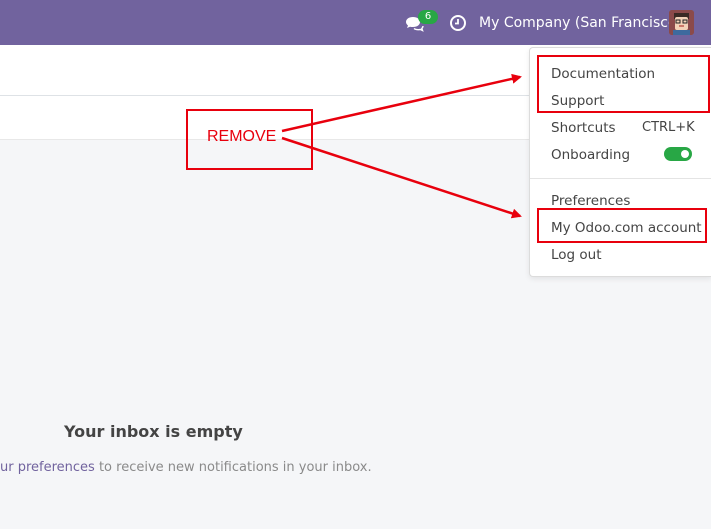  Describe the element at coordinates (580, 23) in the screenshot. I see `company-switcher: My Company (San Francisco)` at that location.